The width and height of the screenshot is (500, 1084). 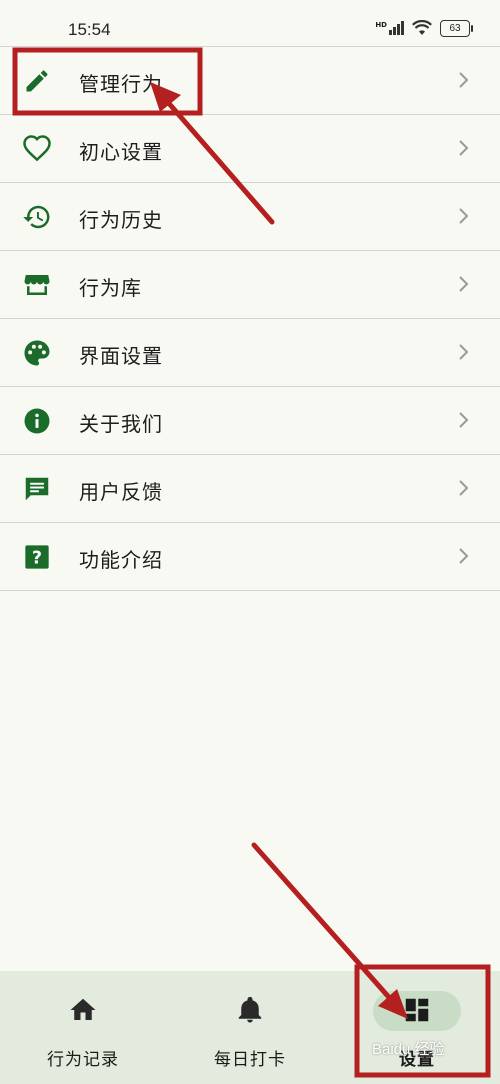 What do you see at coordinates (37, 217) in the screenshot?
I see `history-icon` at bounding box center [37, 217].